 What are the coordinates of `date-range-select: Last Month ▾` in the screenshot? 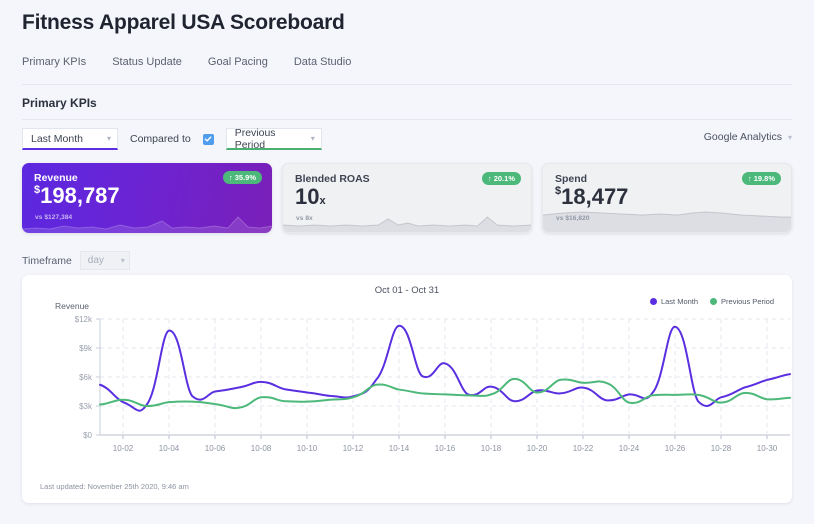 It's located at (70, 139).